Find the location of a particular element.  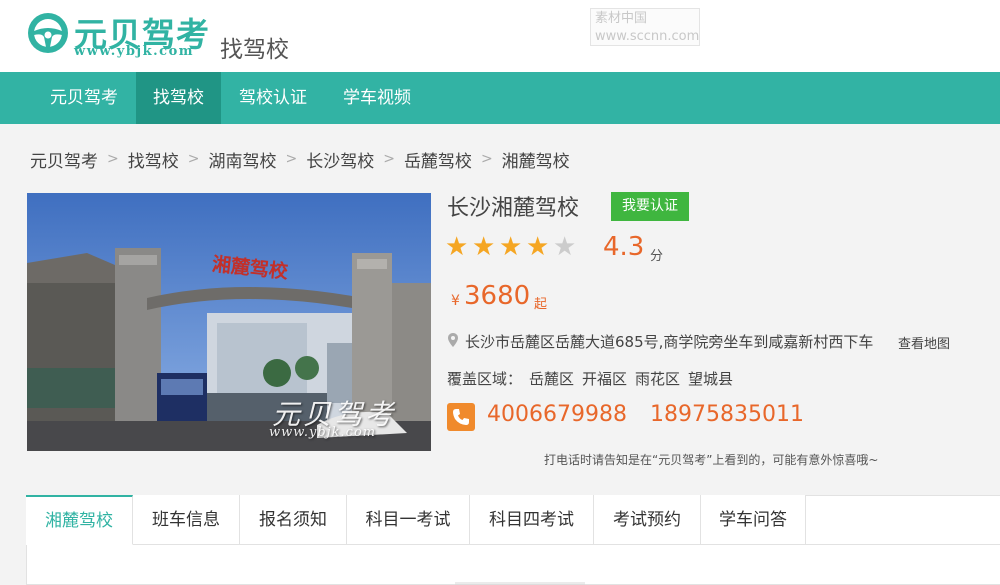

photo-watermark-url: www.ybjk.com is located at coordinates (323, 432).